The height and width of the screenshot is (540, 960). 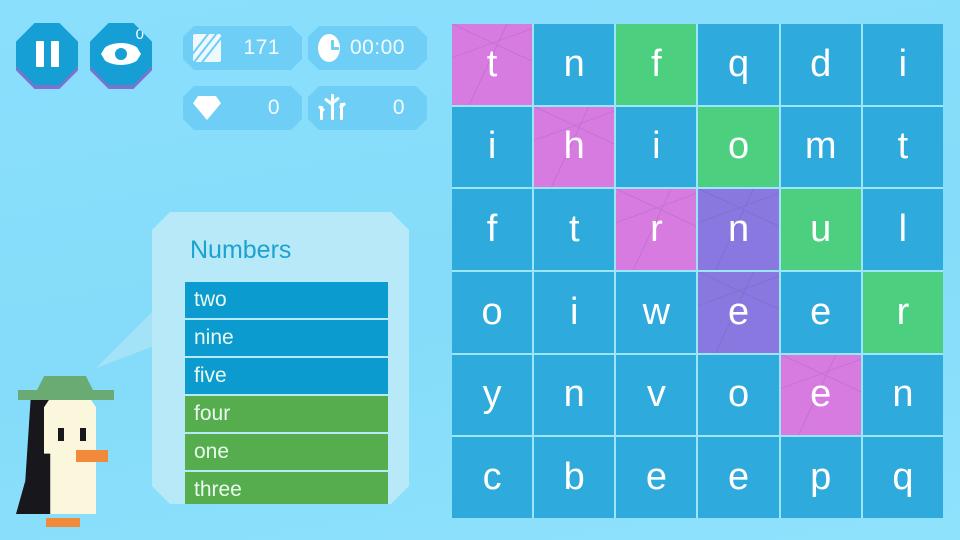 I want to click on hint-button: 0, so click(x=121, y=54).